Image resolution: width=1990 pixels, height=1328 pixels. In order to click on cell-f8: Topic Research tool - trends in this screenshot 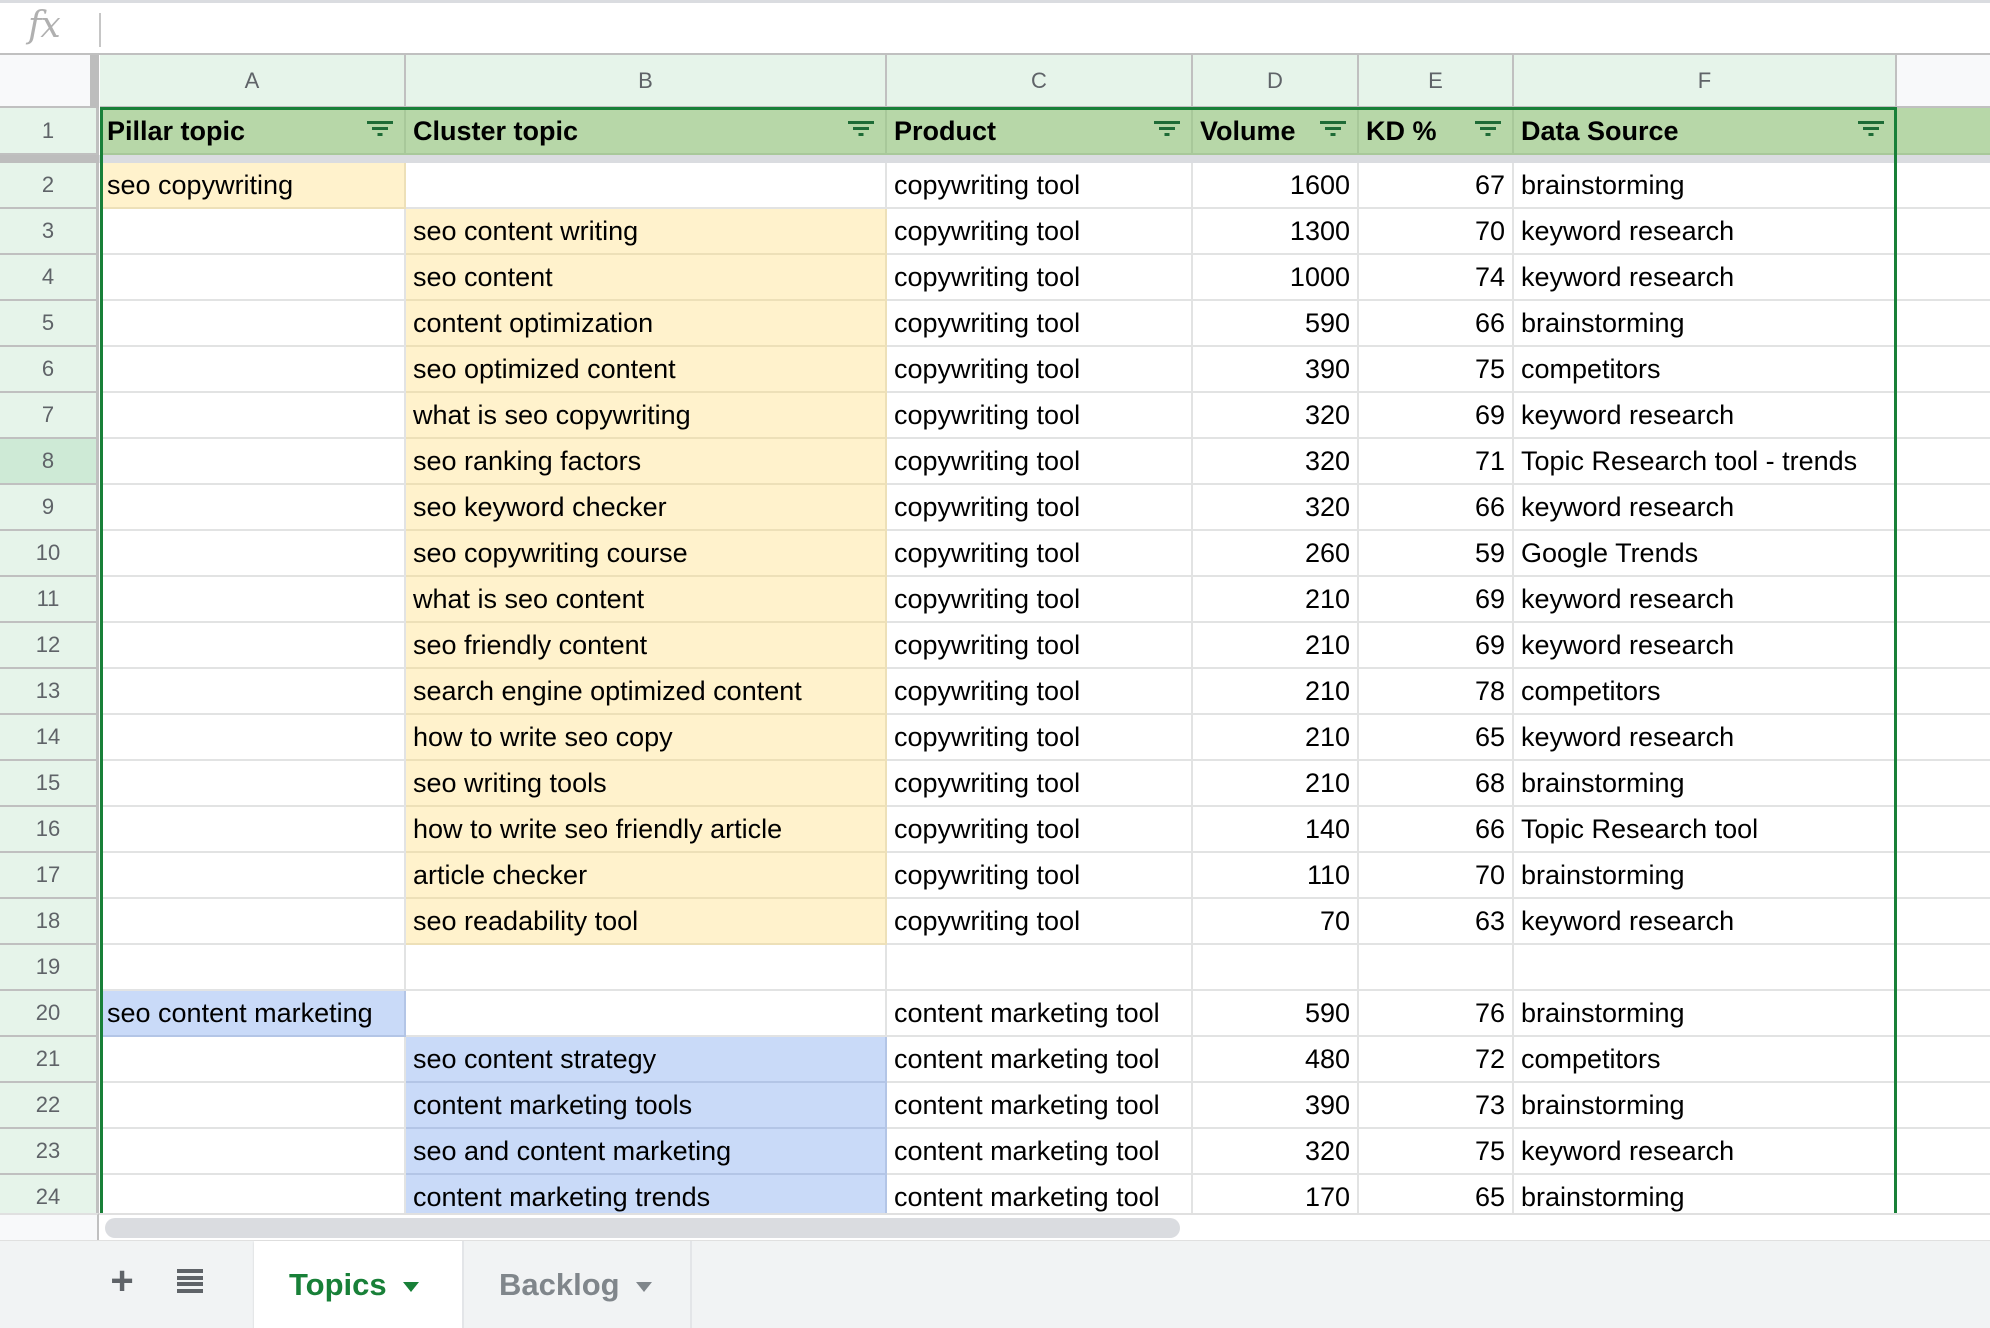, I will do `click(1705, 462)`.